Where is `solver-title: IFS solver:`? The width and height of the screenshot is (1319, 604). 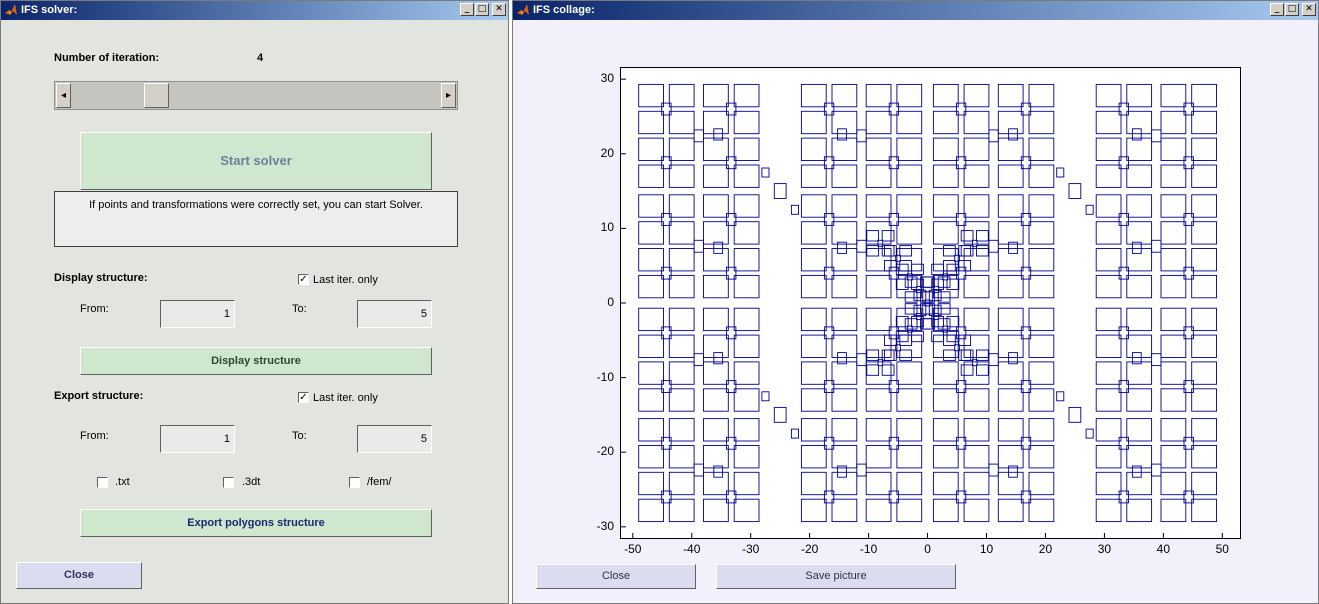
solver-title: IFS solver: is located at coordinates (49, 10).